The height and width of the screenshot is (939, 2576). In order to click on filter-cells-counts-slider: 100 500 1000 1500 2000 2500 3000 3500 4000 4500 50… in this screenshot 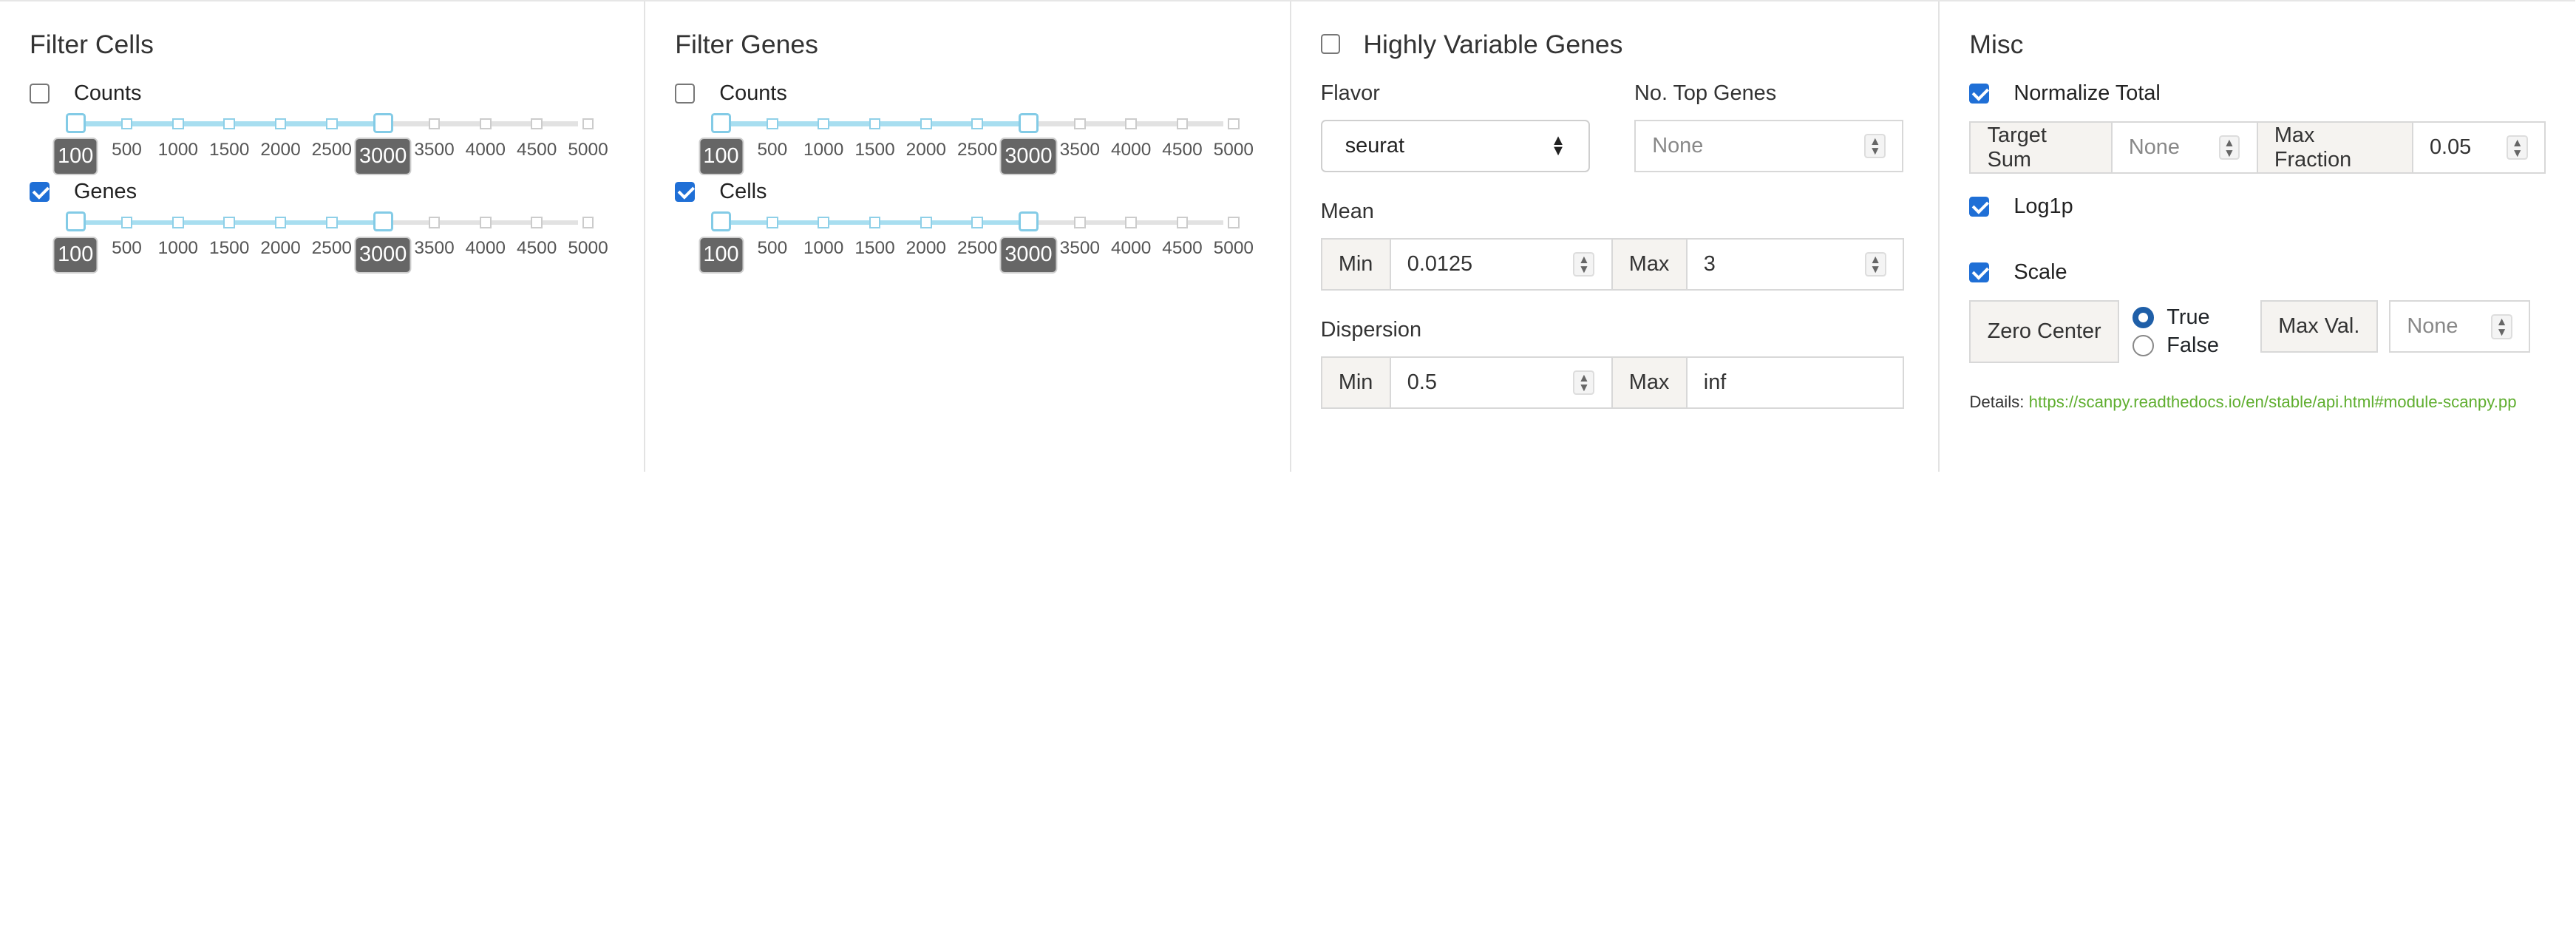, I will do `click(335, 143)`.